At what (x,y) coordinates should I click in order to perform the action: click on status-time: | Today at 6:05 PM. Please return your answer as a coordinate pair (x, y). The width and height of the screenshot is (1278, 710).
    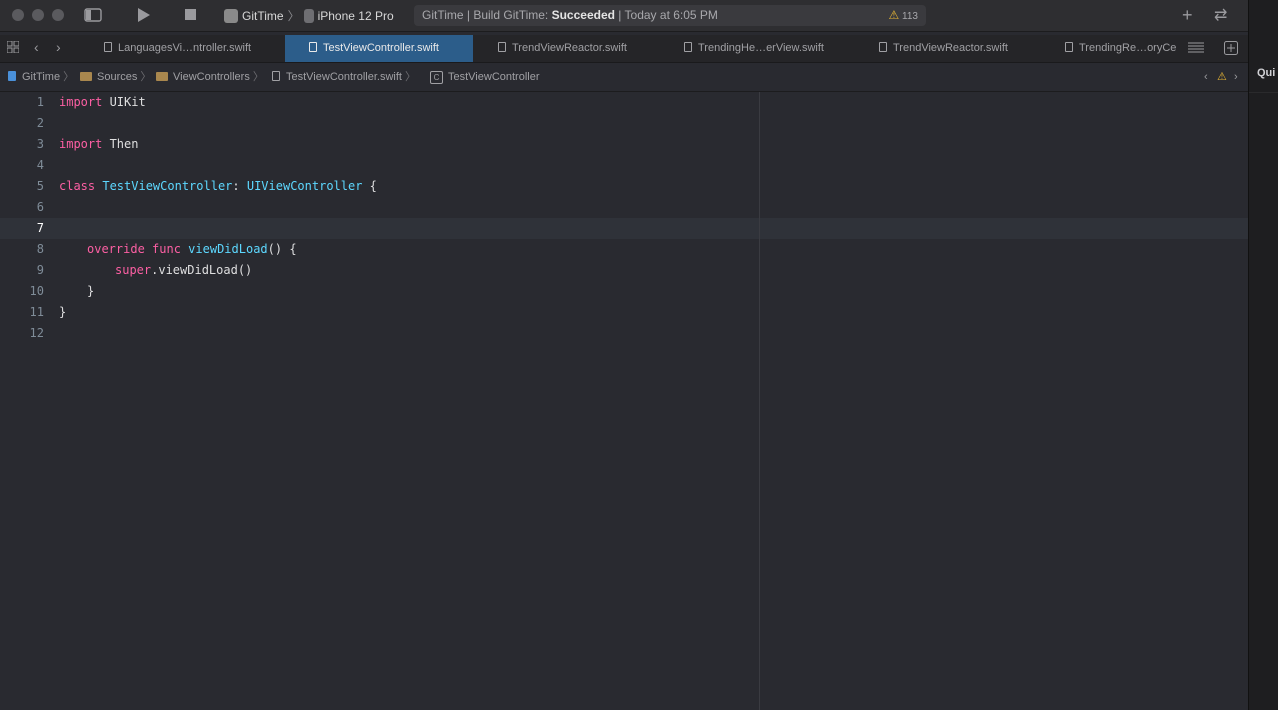
    Looking at the image, I should click on (666, 15).